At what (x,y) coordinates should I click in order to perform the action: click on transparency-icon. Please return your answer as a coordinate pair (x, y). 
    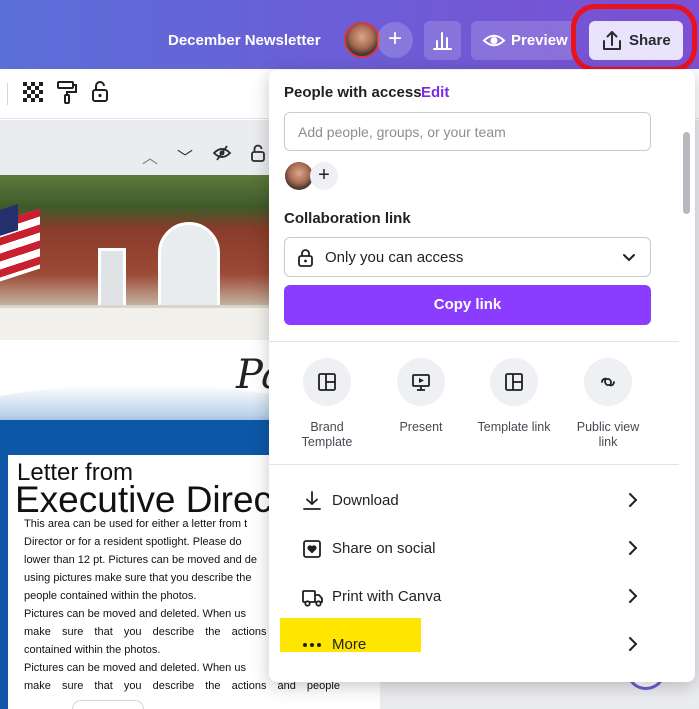
    Looking at the image, I should click on (33, 92).